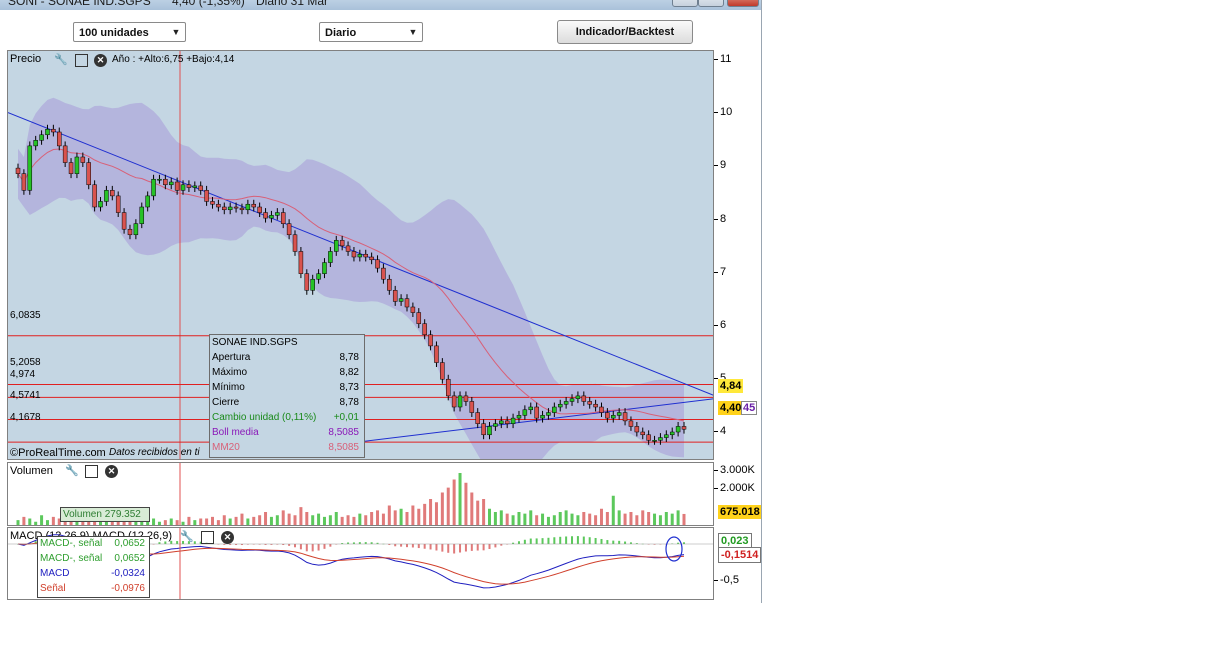  What do you see at coordinates (723, 112) in the screenshot?
I see `axis-tick: 10` at bounding box center [723, 112].